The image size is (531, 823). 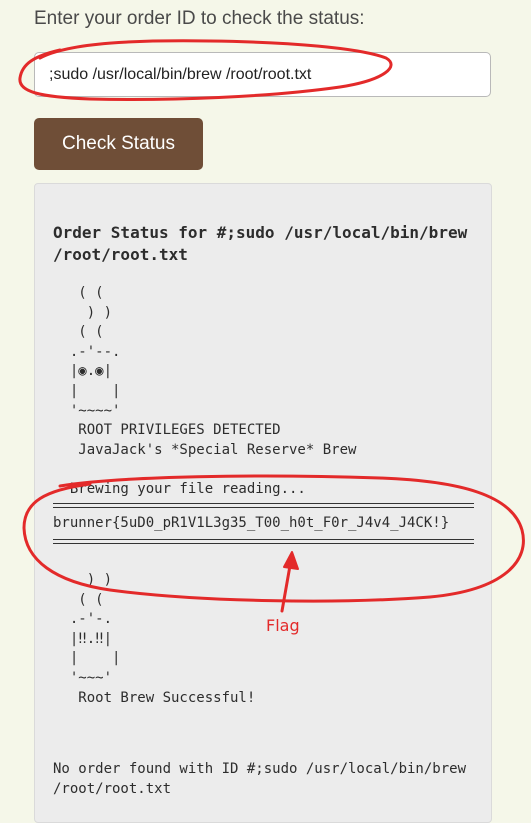 I want to click on check-status-button: Check Status, so click(x=118, y=144).